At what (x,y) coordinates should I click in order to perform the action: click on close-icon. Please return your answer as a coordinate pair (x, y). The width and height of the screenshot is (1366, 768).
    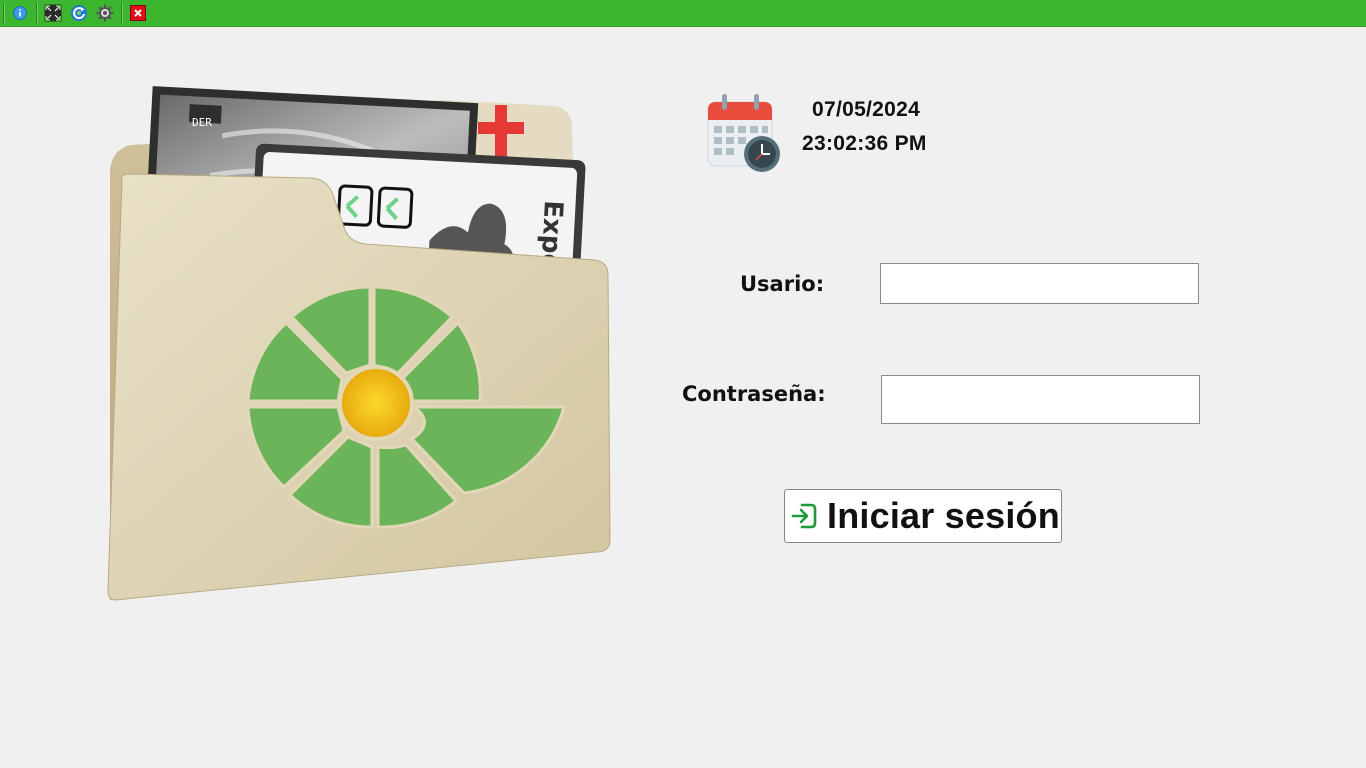
    Looking at the image, I should click on (138, 13).